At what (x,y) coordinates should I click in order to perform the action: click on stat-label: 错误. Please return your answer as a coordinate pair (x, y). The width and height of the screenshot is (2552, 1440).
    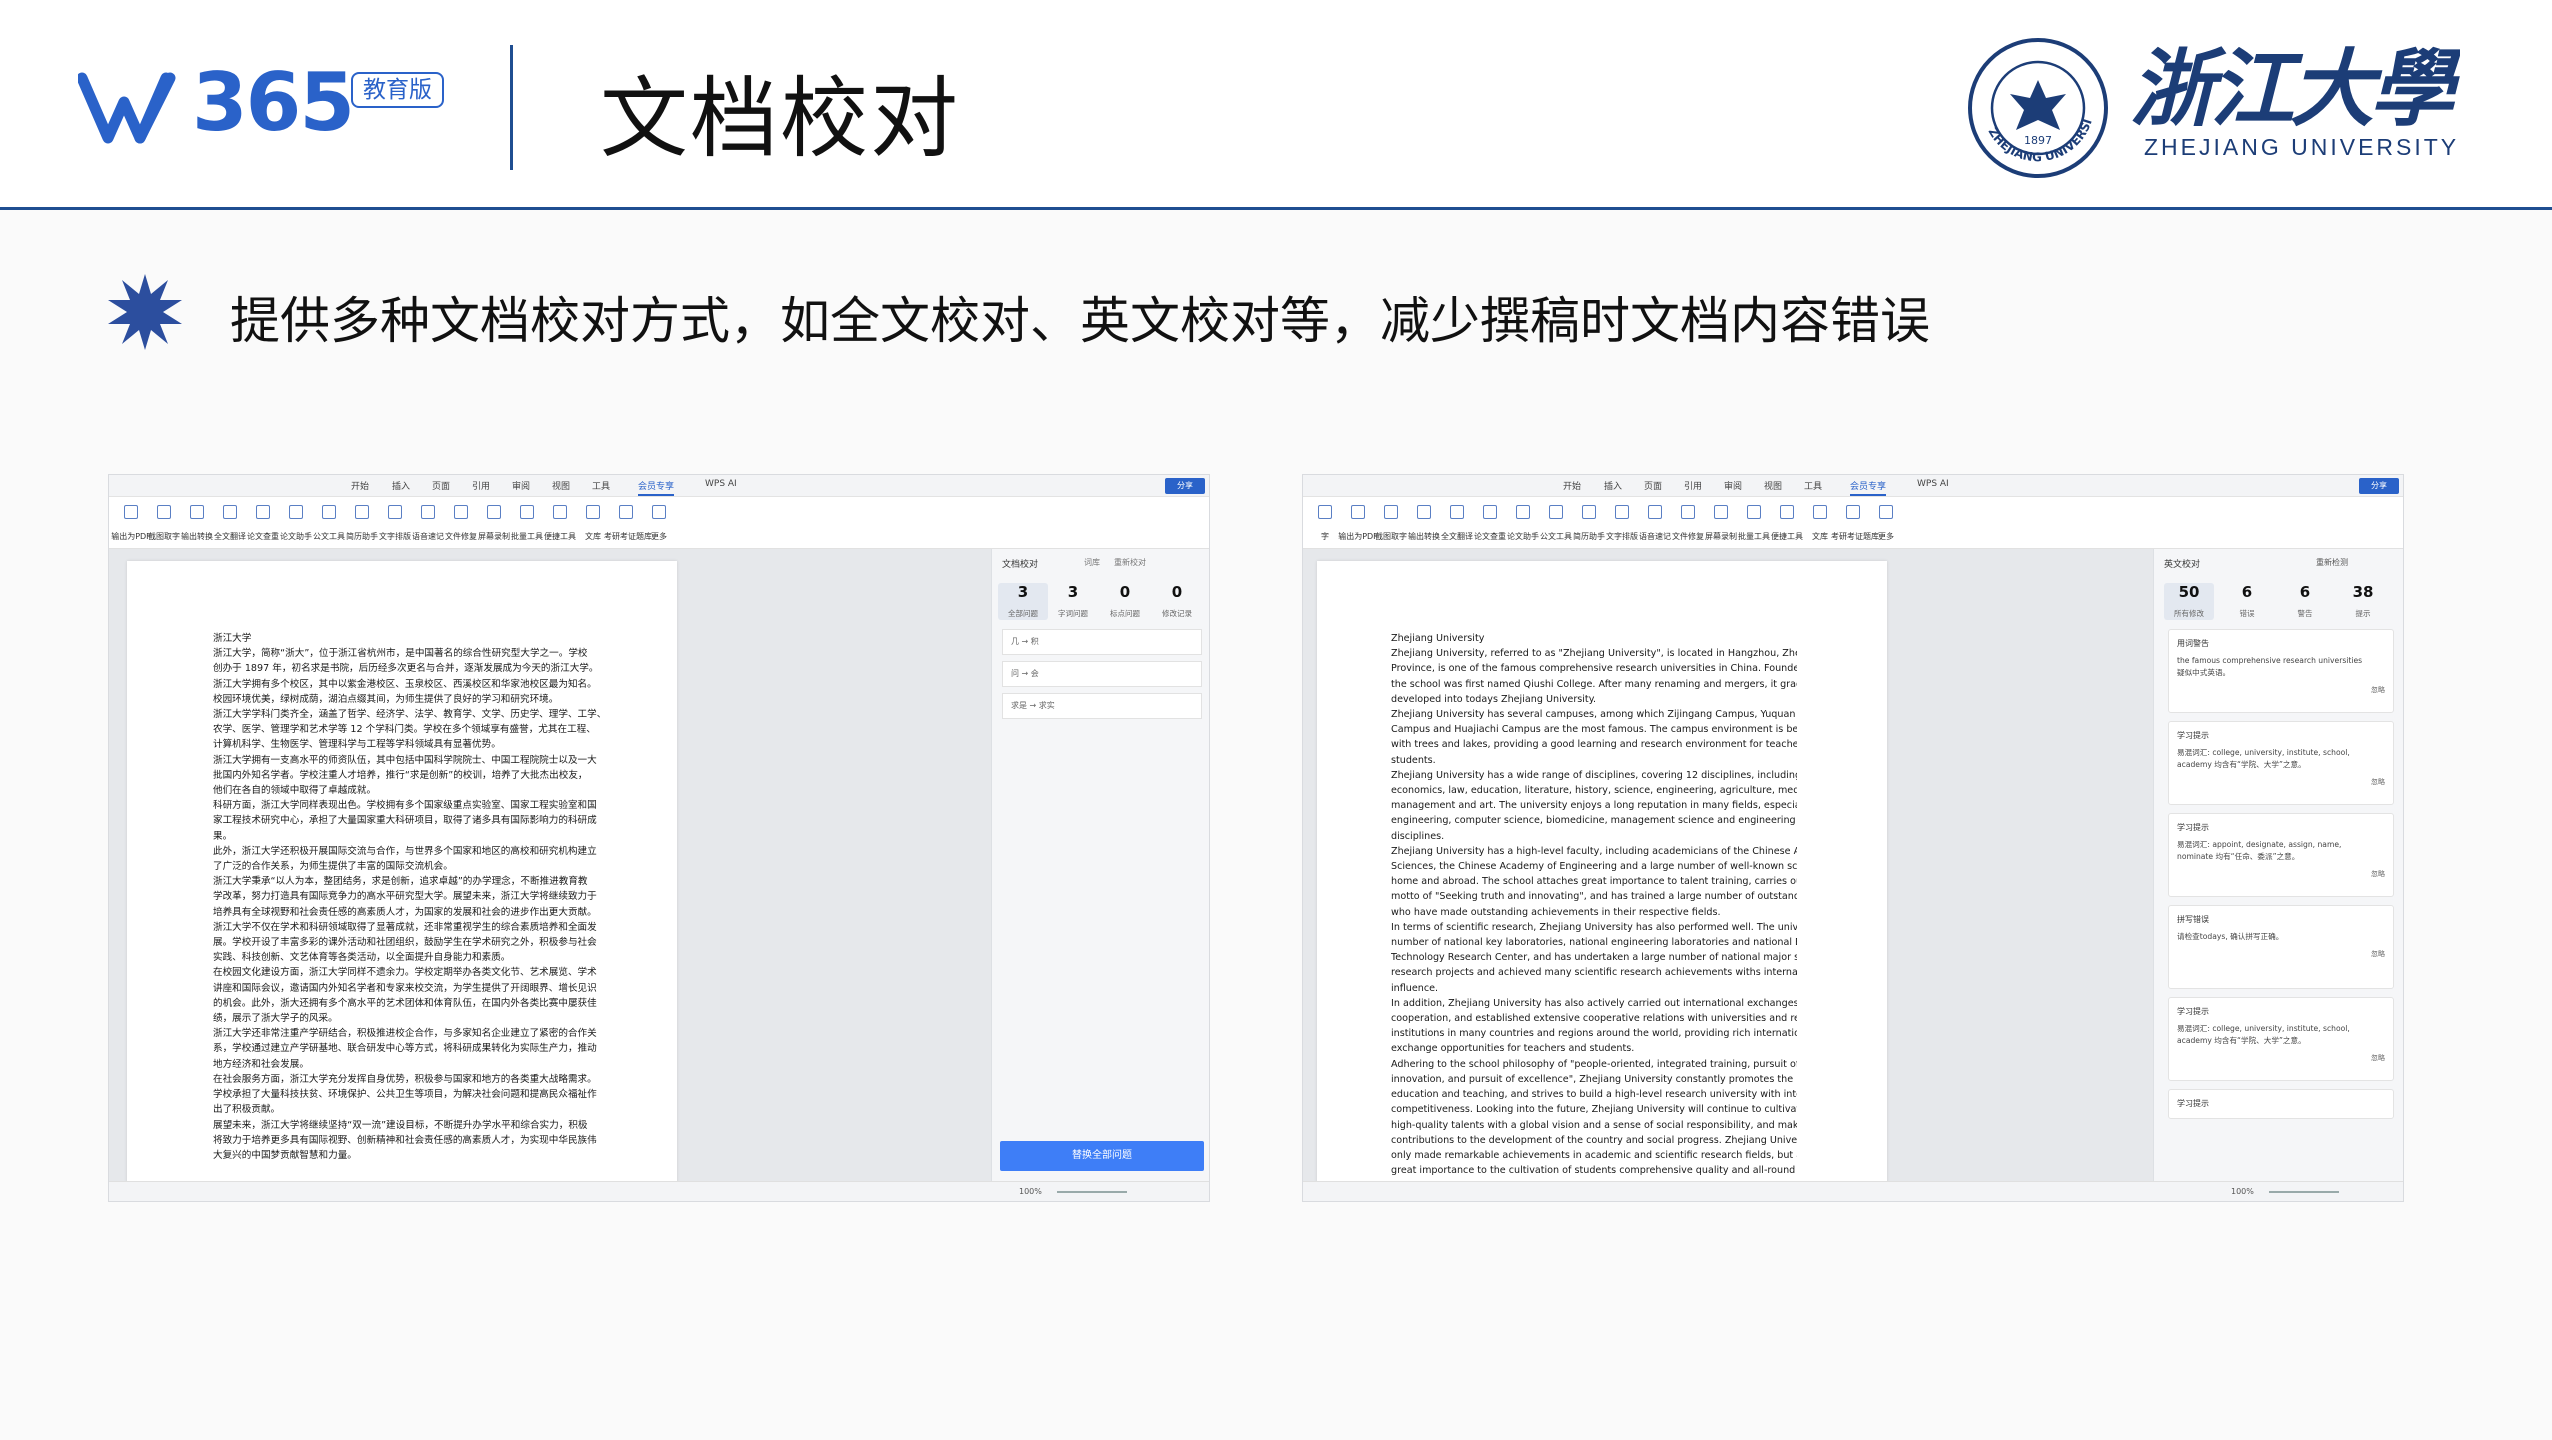
    Looking at the image, I should click on (2247, 613).